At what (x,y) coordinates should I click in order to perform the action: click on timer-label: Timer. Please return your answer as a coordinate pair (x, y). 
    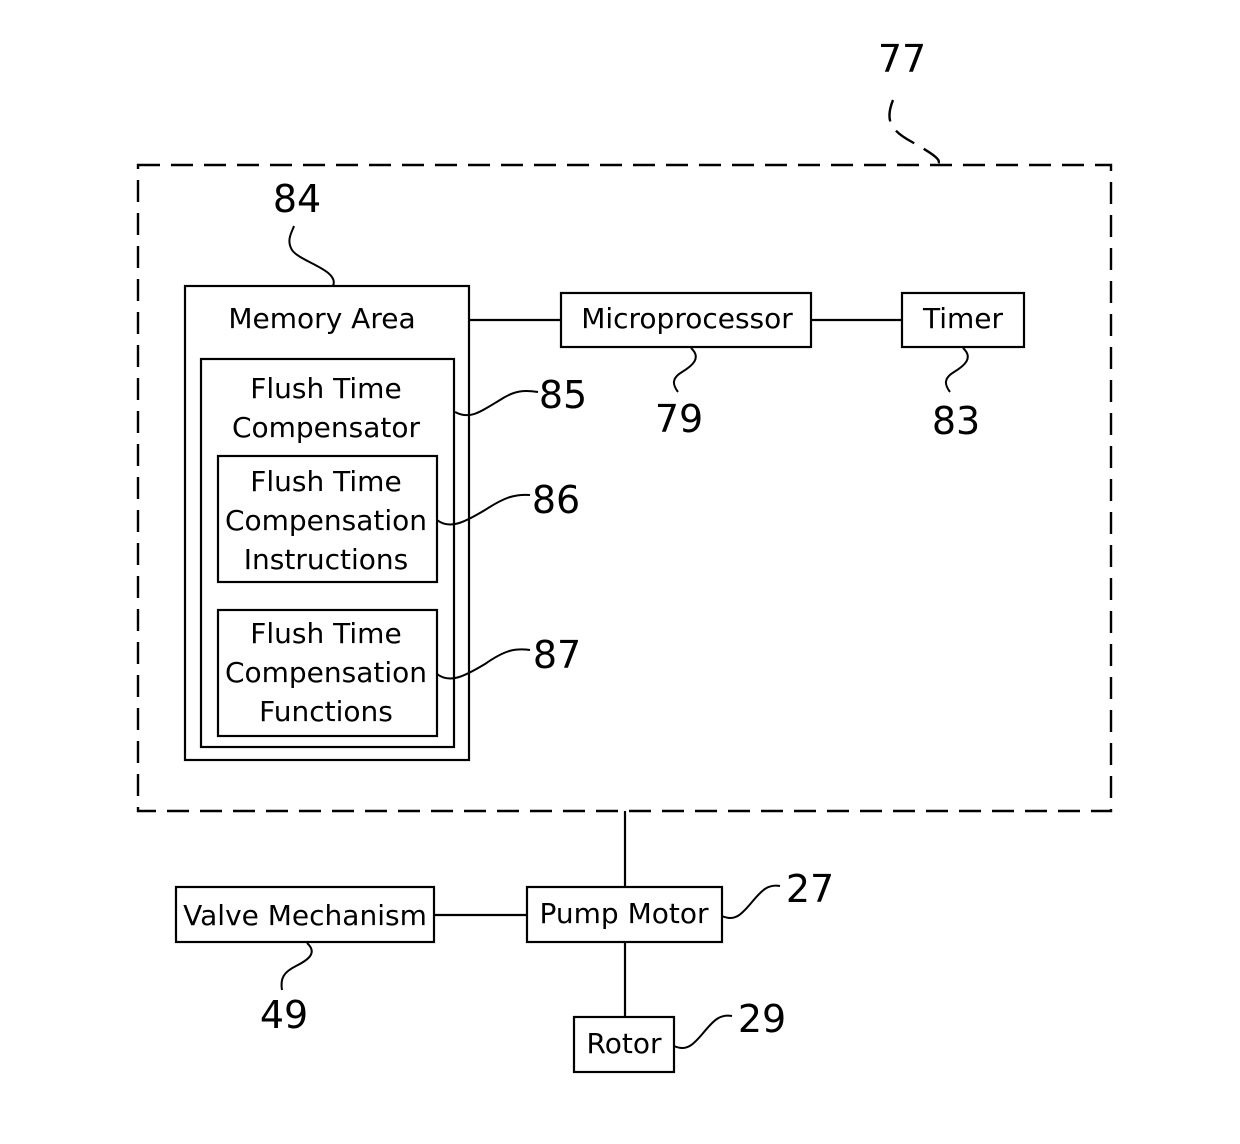
    Looking at the image, I should click on (963, 318).